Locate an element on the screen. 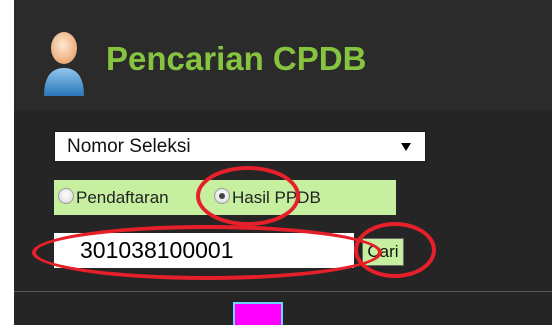  search-type-select: Nomor Seleksi is located at coordinates (240, 146).